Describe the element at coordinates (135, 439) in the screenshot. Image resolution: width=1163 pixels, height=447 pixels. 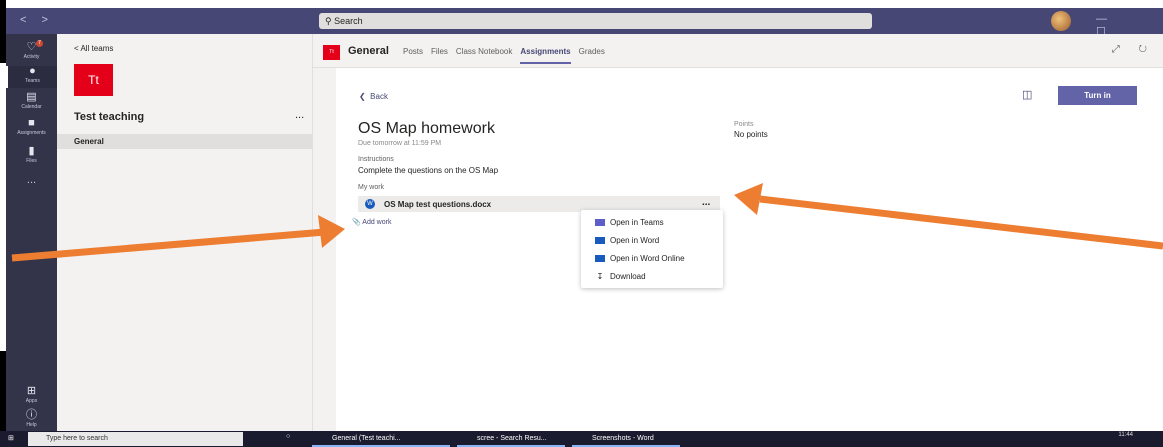
I see `taskbar-search-input: Type here to search` at that location.